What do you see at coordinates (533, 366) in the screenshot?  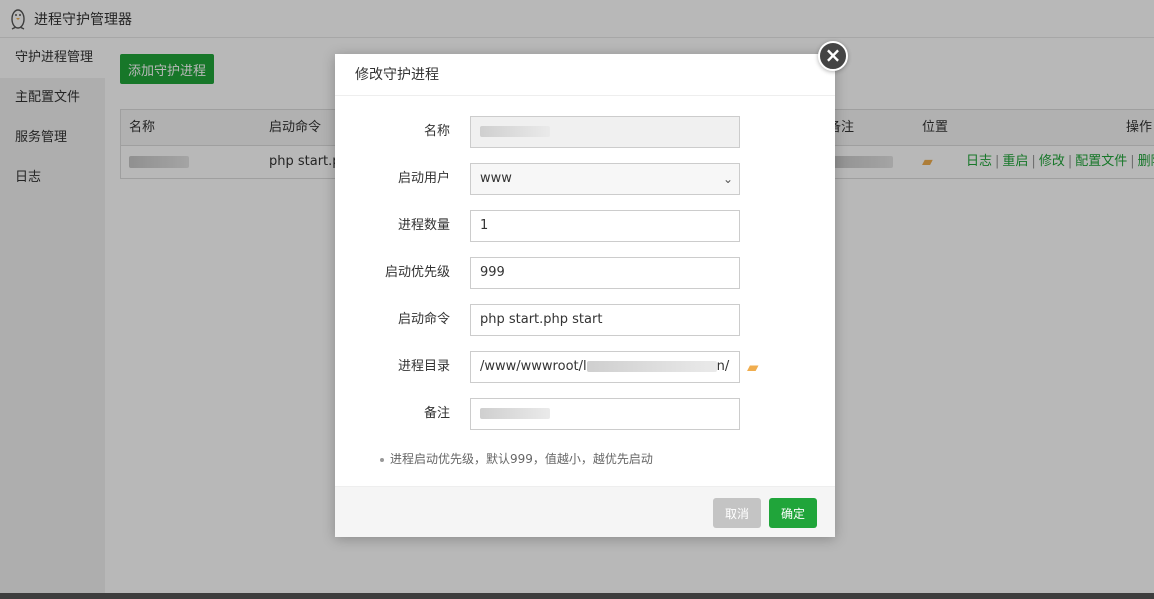 I see `directory-prefix: /www/wwwroot/l` at bounding box center [533, 366].